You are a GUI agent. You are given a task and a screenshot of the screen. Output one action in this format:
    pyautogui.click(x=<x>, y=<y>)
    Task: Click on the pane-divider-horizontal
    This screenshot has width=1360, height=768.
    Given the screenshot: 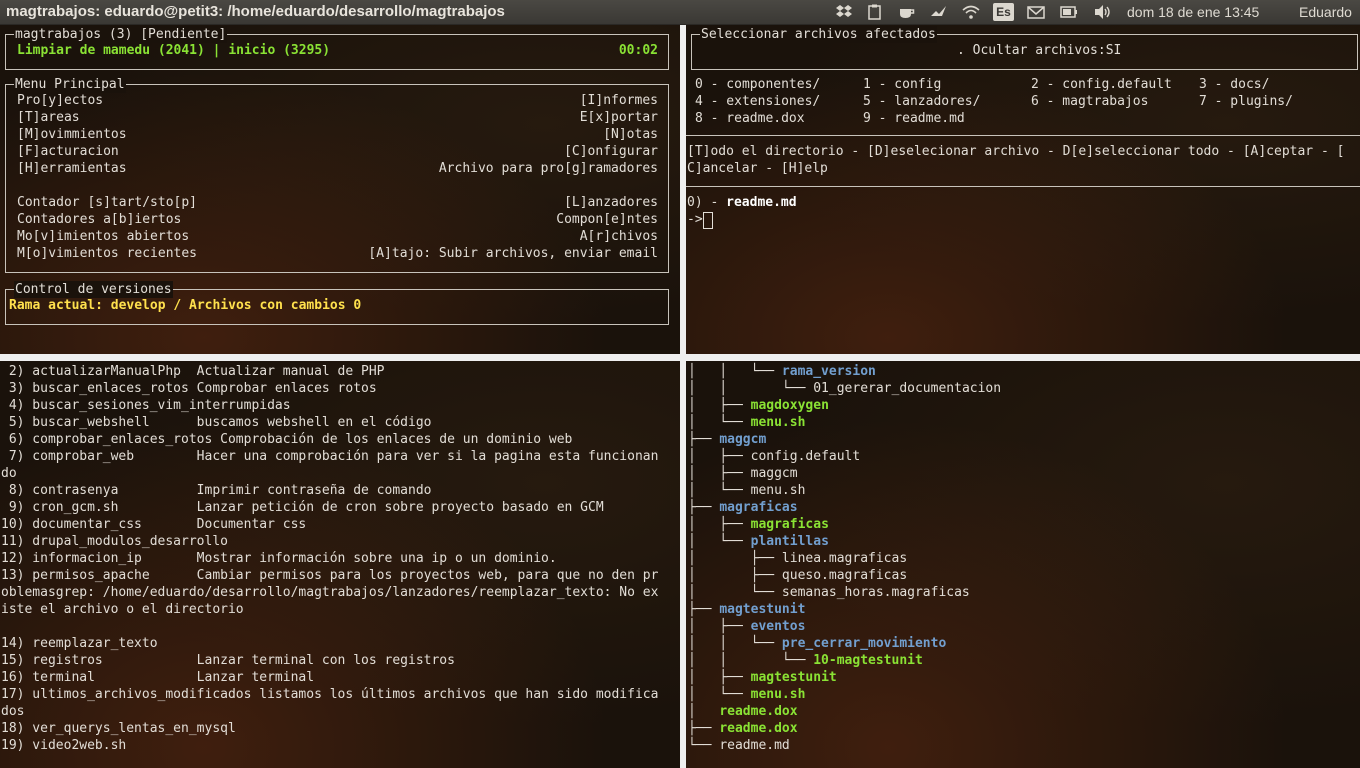 What is the action you would take?
    pyautogui.click(x=680, y=357)
    